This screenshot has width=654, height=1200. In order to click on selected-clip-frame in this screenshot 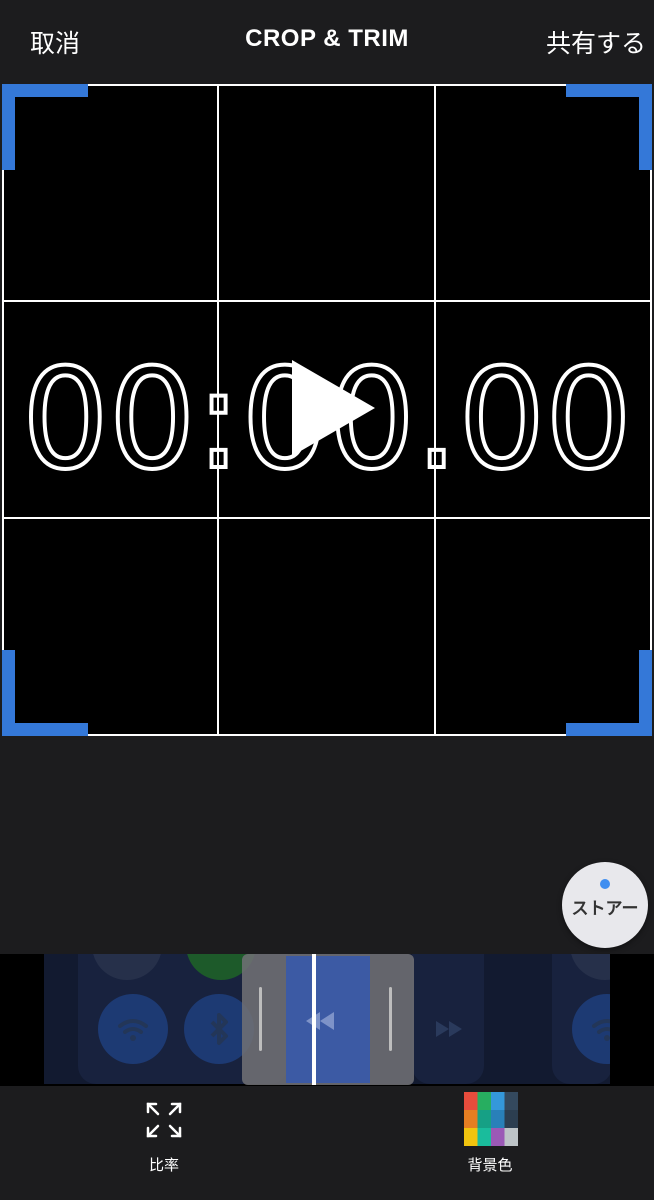, I will do `click(328, 1019)`.